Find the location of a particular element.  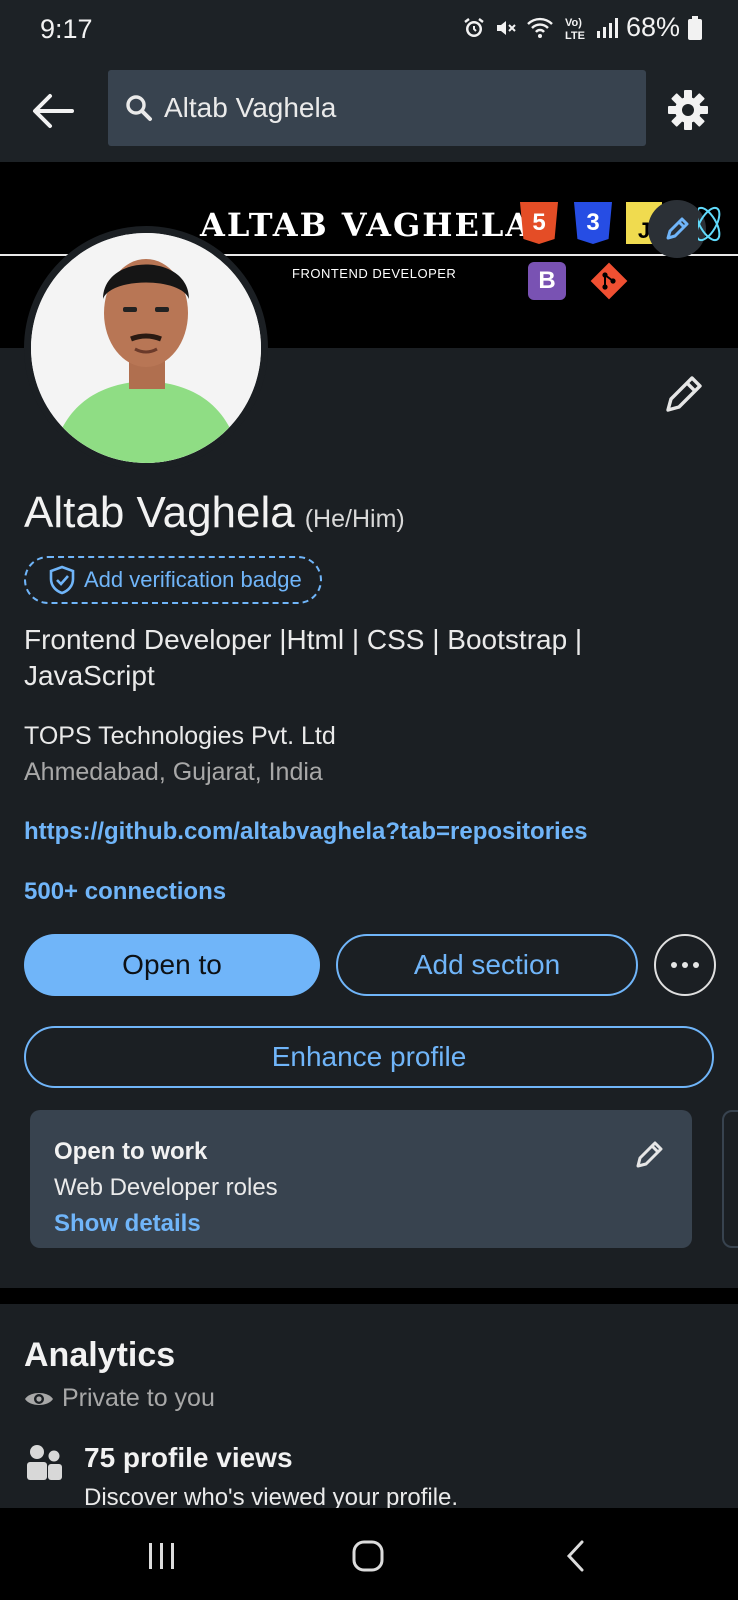

recent-apps-icon is located at coordinates (161, 1556).